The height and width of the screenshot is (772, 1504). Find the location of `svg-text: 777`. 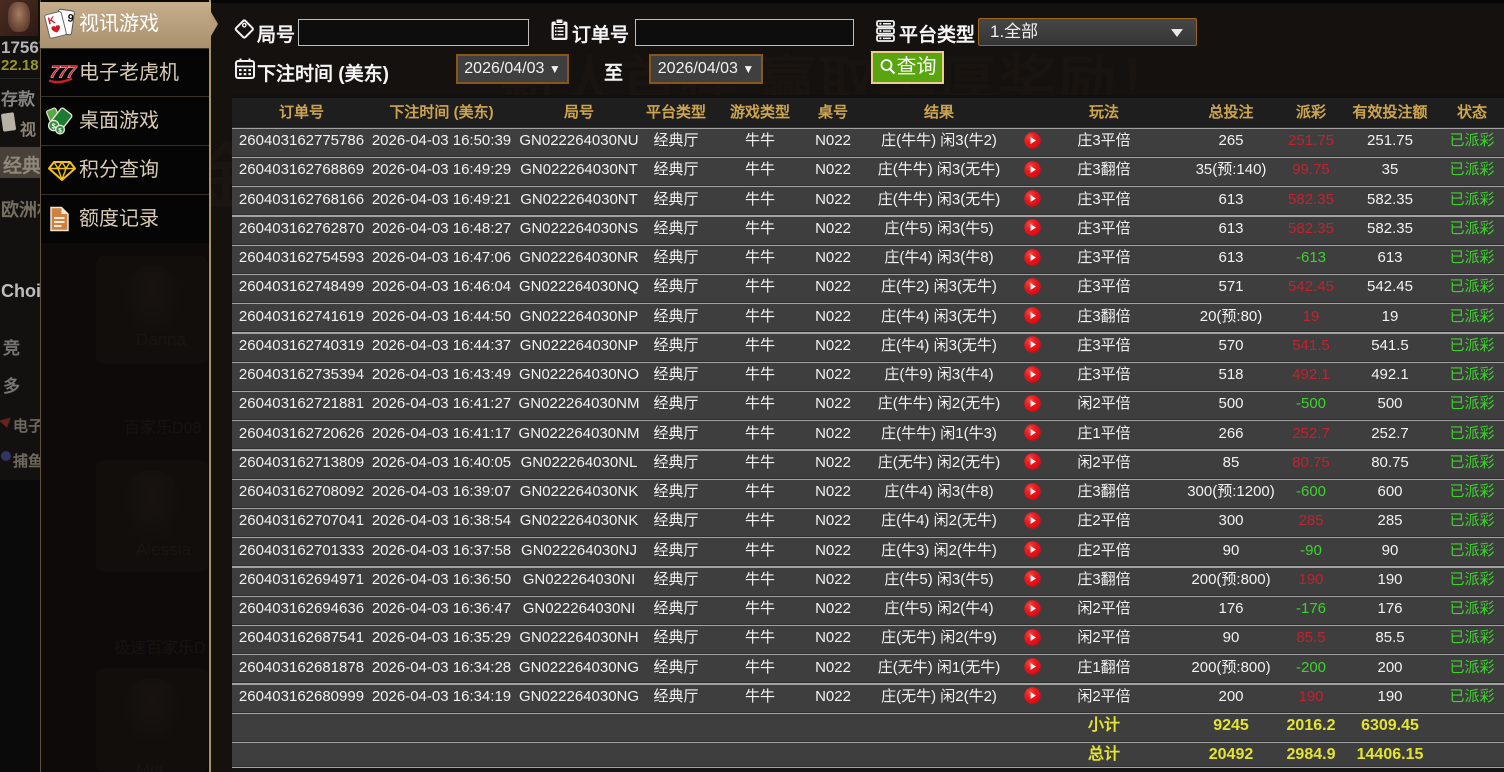

svg-text: 777 is located at coordinates (62, 71).